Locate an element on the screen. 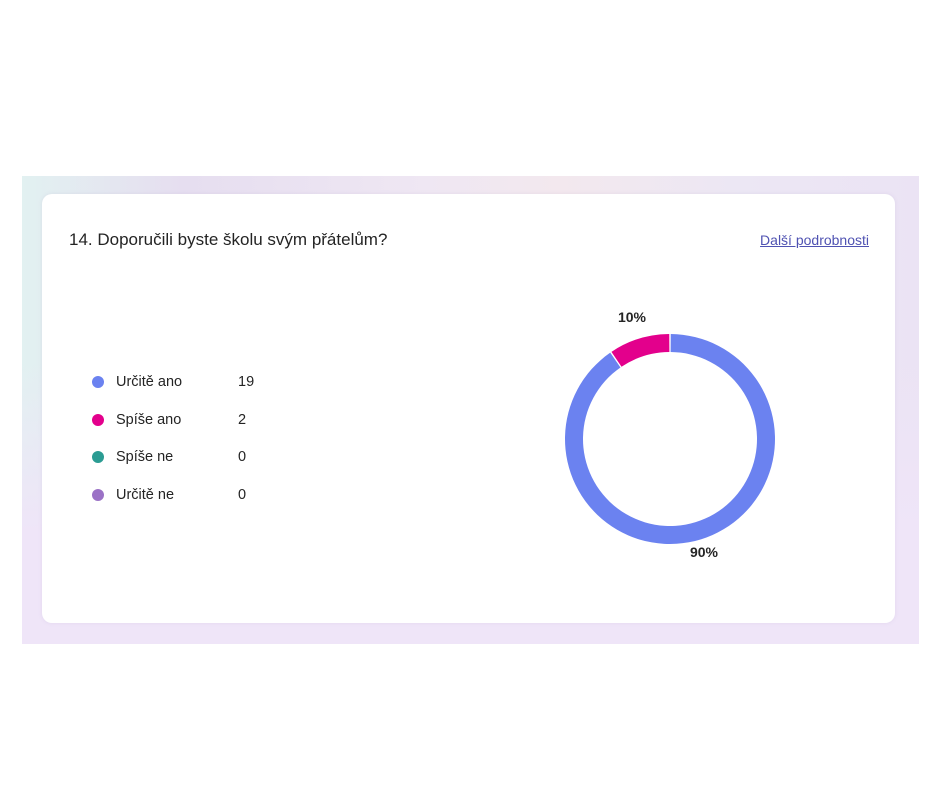  percent-label: 10% is located at coordinates (632, 317).